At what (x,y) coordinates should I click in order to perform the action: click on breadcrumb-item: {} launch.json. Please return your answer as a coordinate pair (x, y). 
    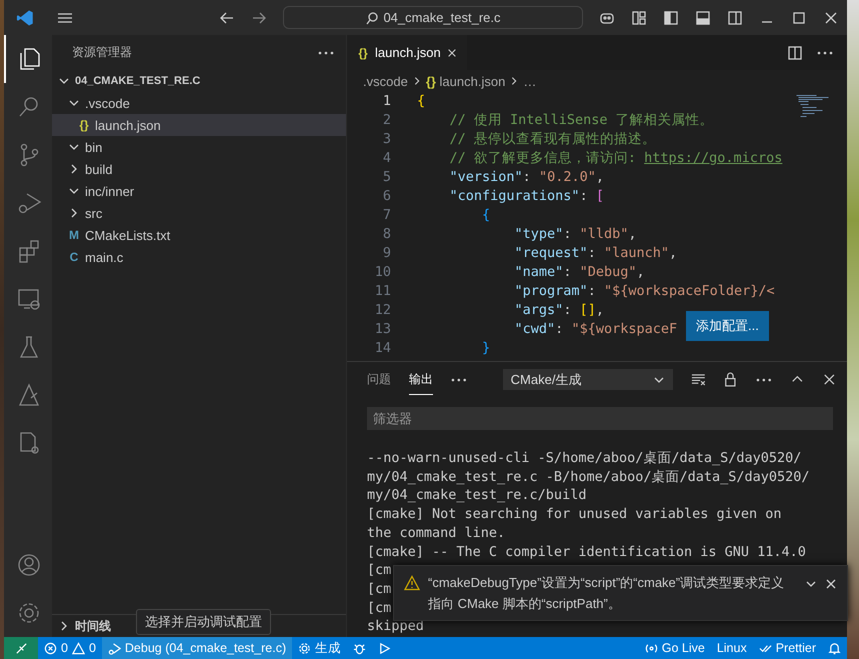
    Looking at the image, I should click on (466, 81).